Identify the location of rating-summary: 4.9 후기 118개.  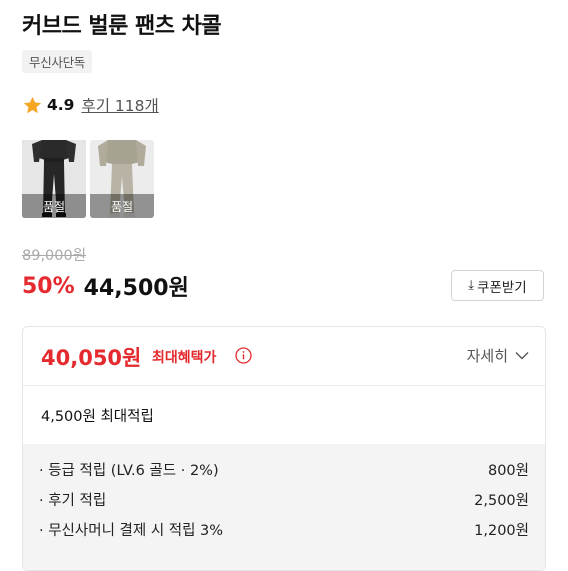
(90, 105).